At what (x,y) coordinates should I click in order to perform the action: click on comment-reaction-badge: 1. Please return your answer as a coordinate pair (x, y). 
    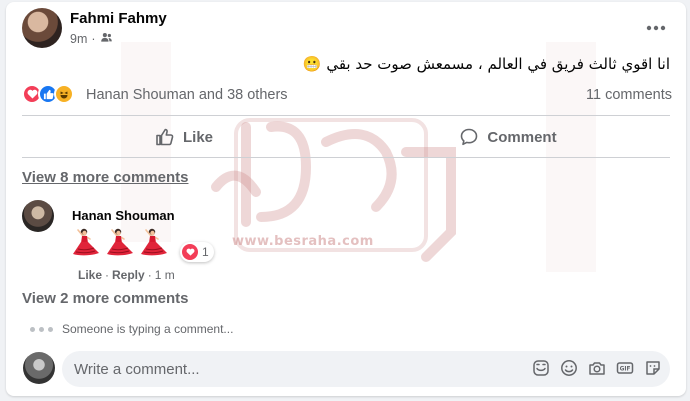
    Looking at the image, I should click on (197, 252).